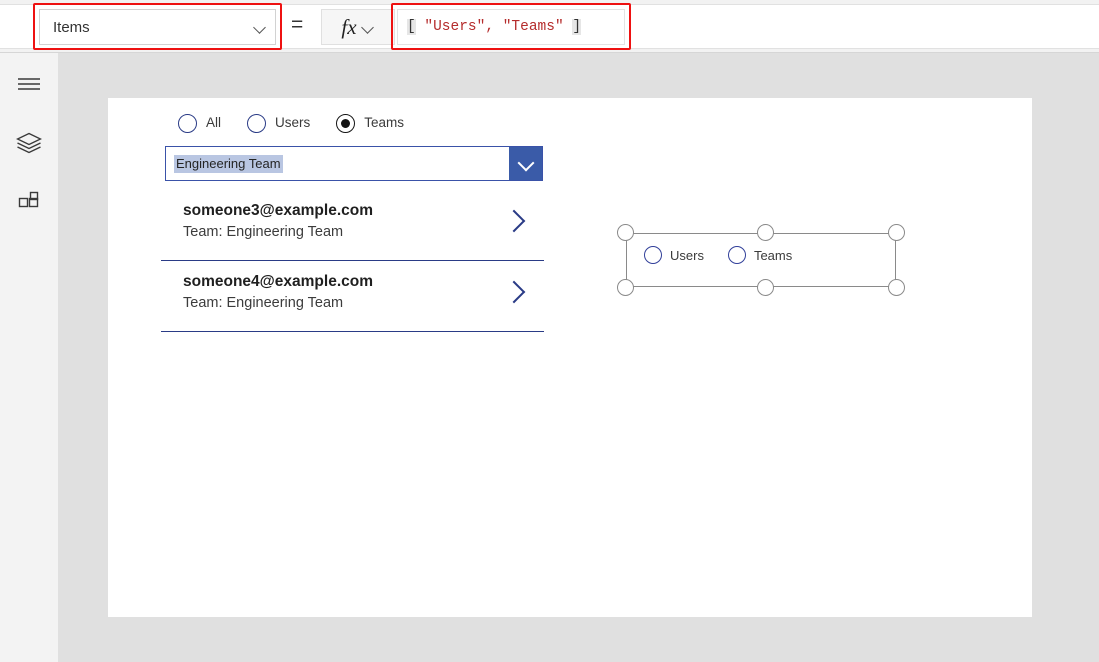 This screenshot has width=1099, height=662. Describe the element at coordinates (896, 287) in the screenshot. I see `resize-handle-bottom-right` at that location.